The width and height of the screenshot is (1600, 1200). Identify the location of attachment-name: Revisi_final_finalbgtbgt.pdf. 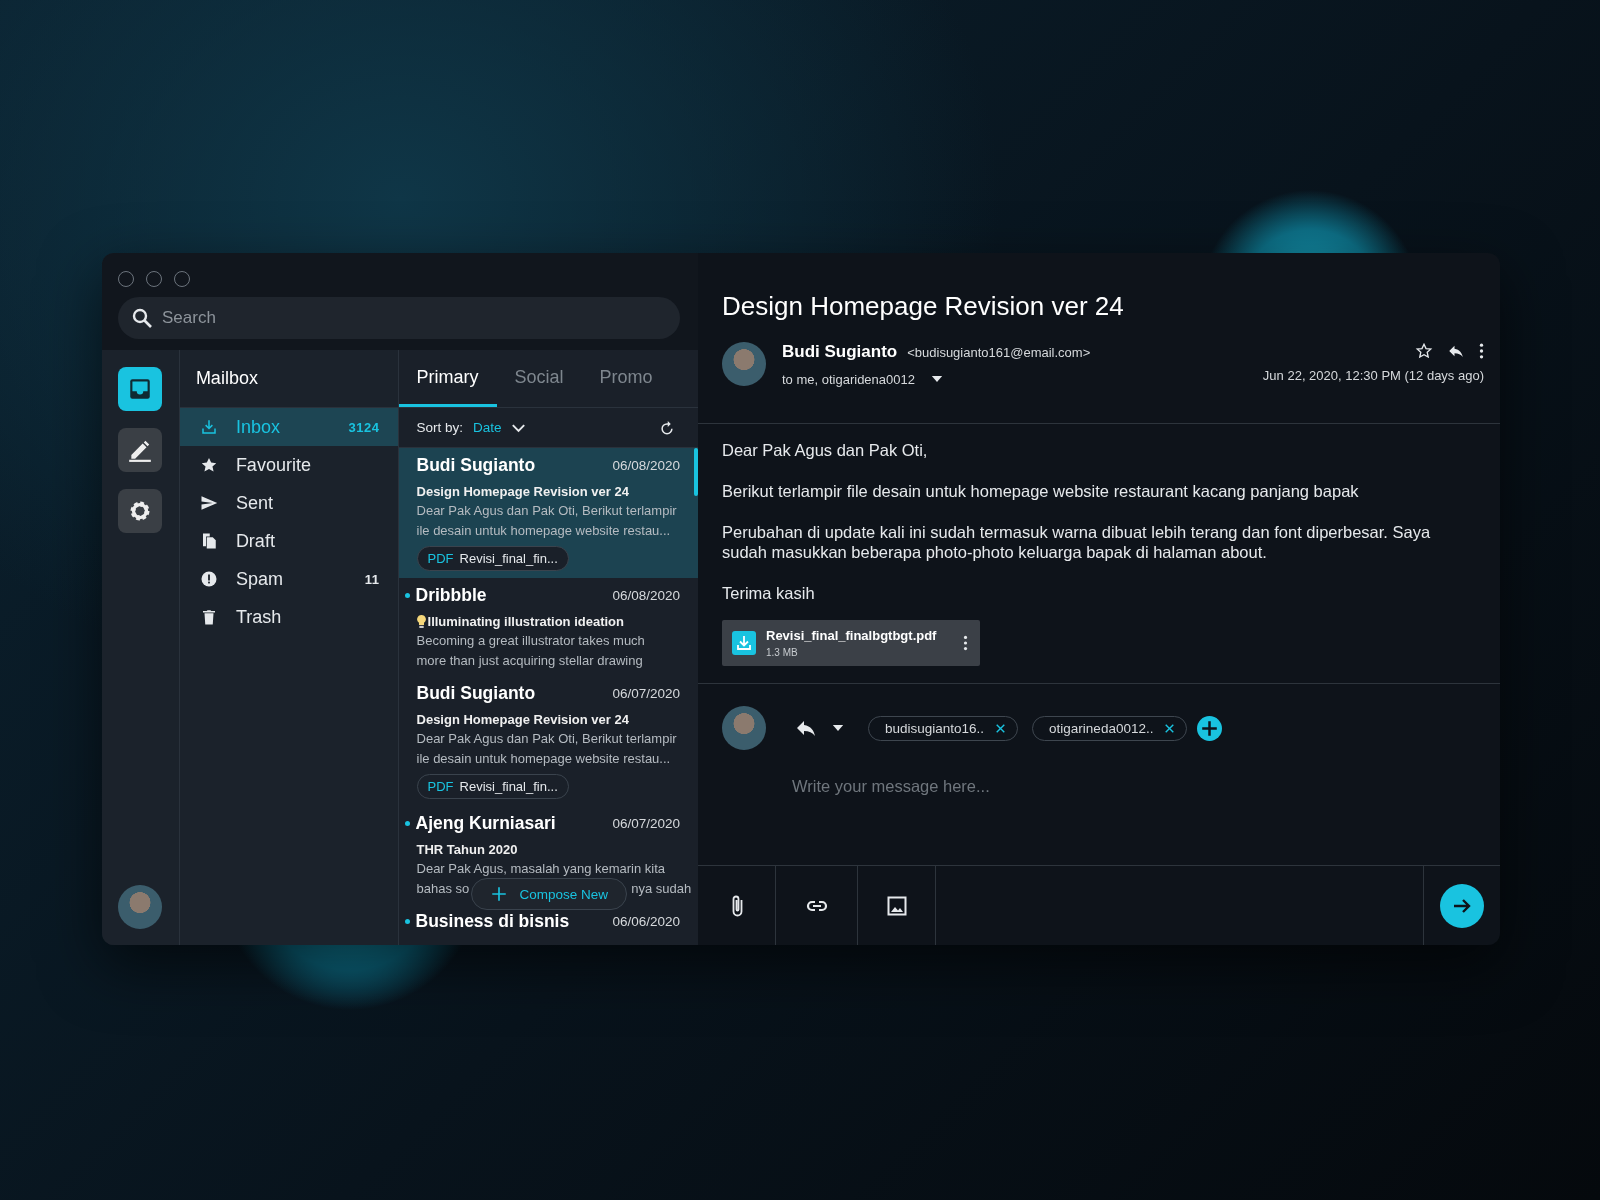
(852, 635).